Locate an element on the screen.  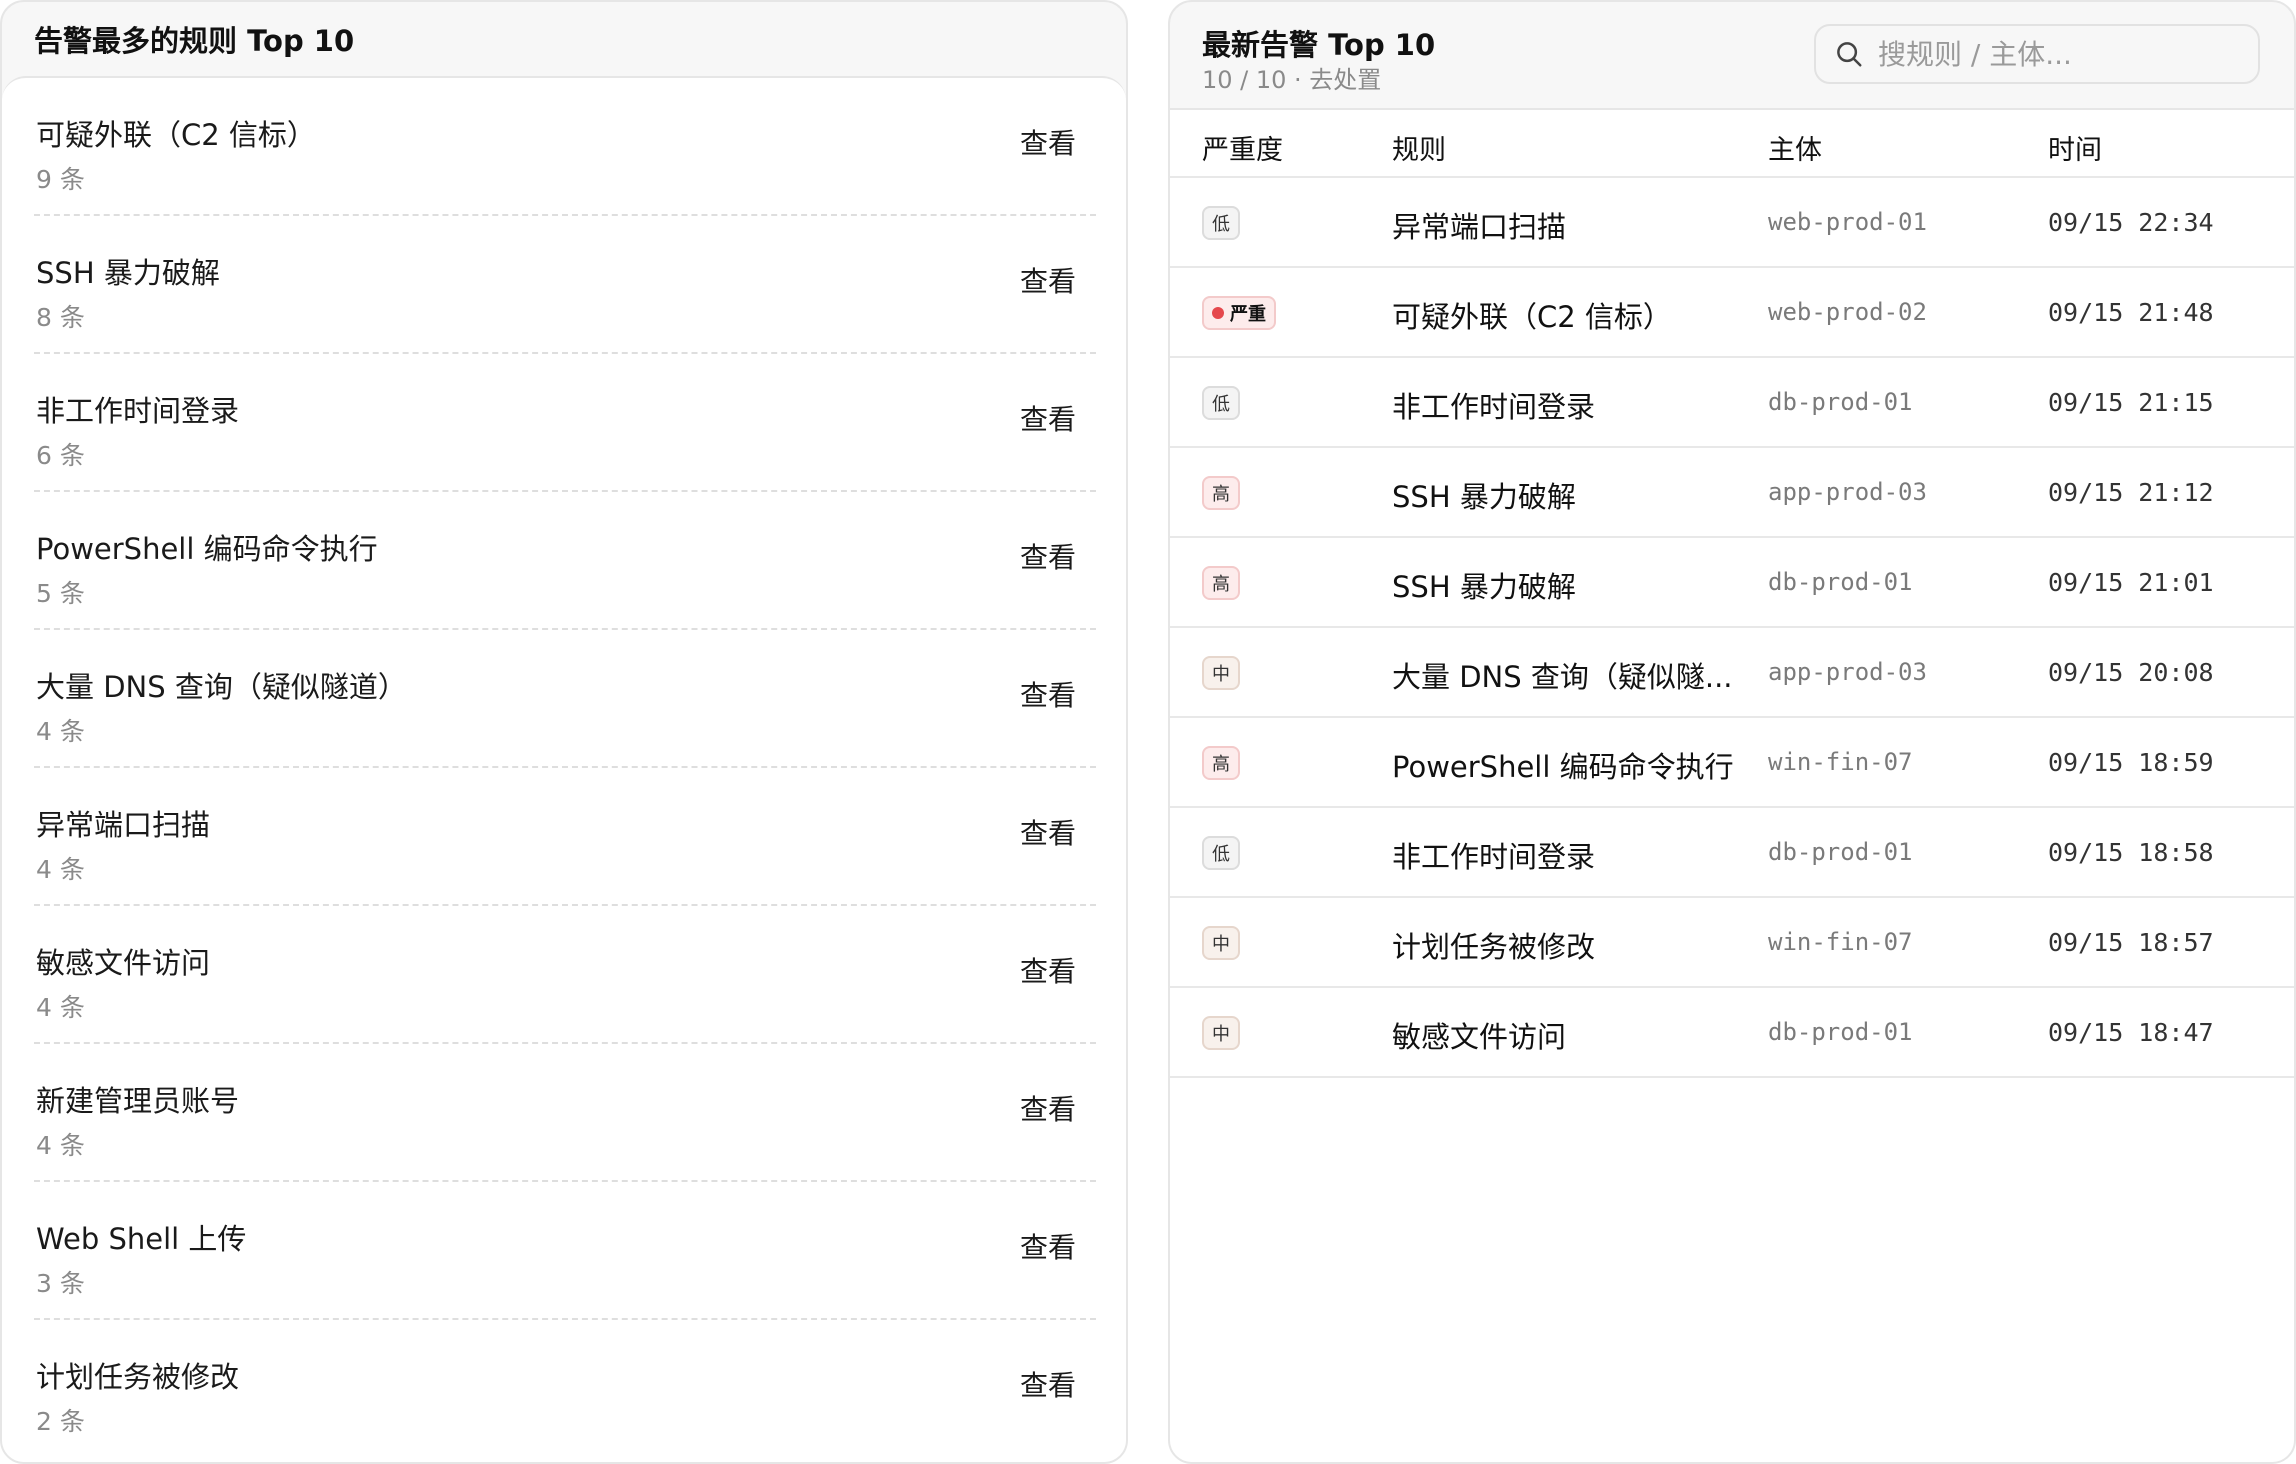
alert-rule: 异常端口扫描 is located at coordinates (1479, 227).